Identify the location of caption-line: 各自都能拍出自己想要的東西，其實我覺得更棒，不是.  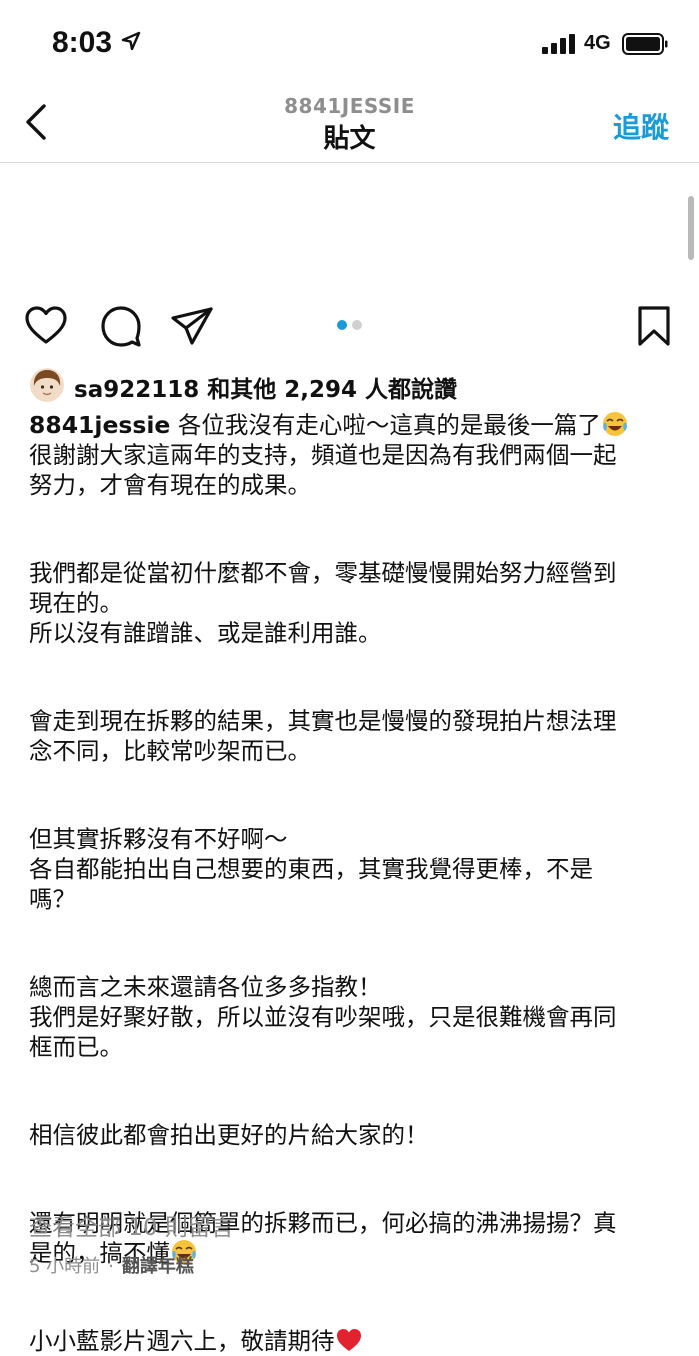
(311, 869).